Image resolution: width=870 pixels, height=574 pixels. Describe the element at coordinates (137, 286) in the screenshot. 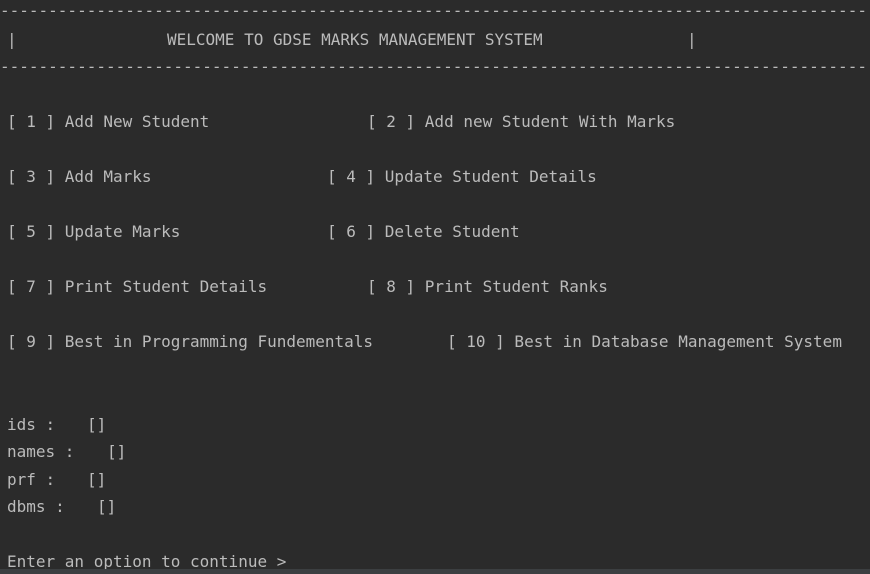

I see `menu-option-7: [ 7 ] Print Student Details` at that location.